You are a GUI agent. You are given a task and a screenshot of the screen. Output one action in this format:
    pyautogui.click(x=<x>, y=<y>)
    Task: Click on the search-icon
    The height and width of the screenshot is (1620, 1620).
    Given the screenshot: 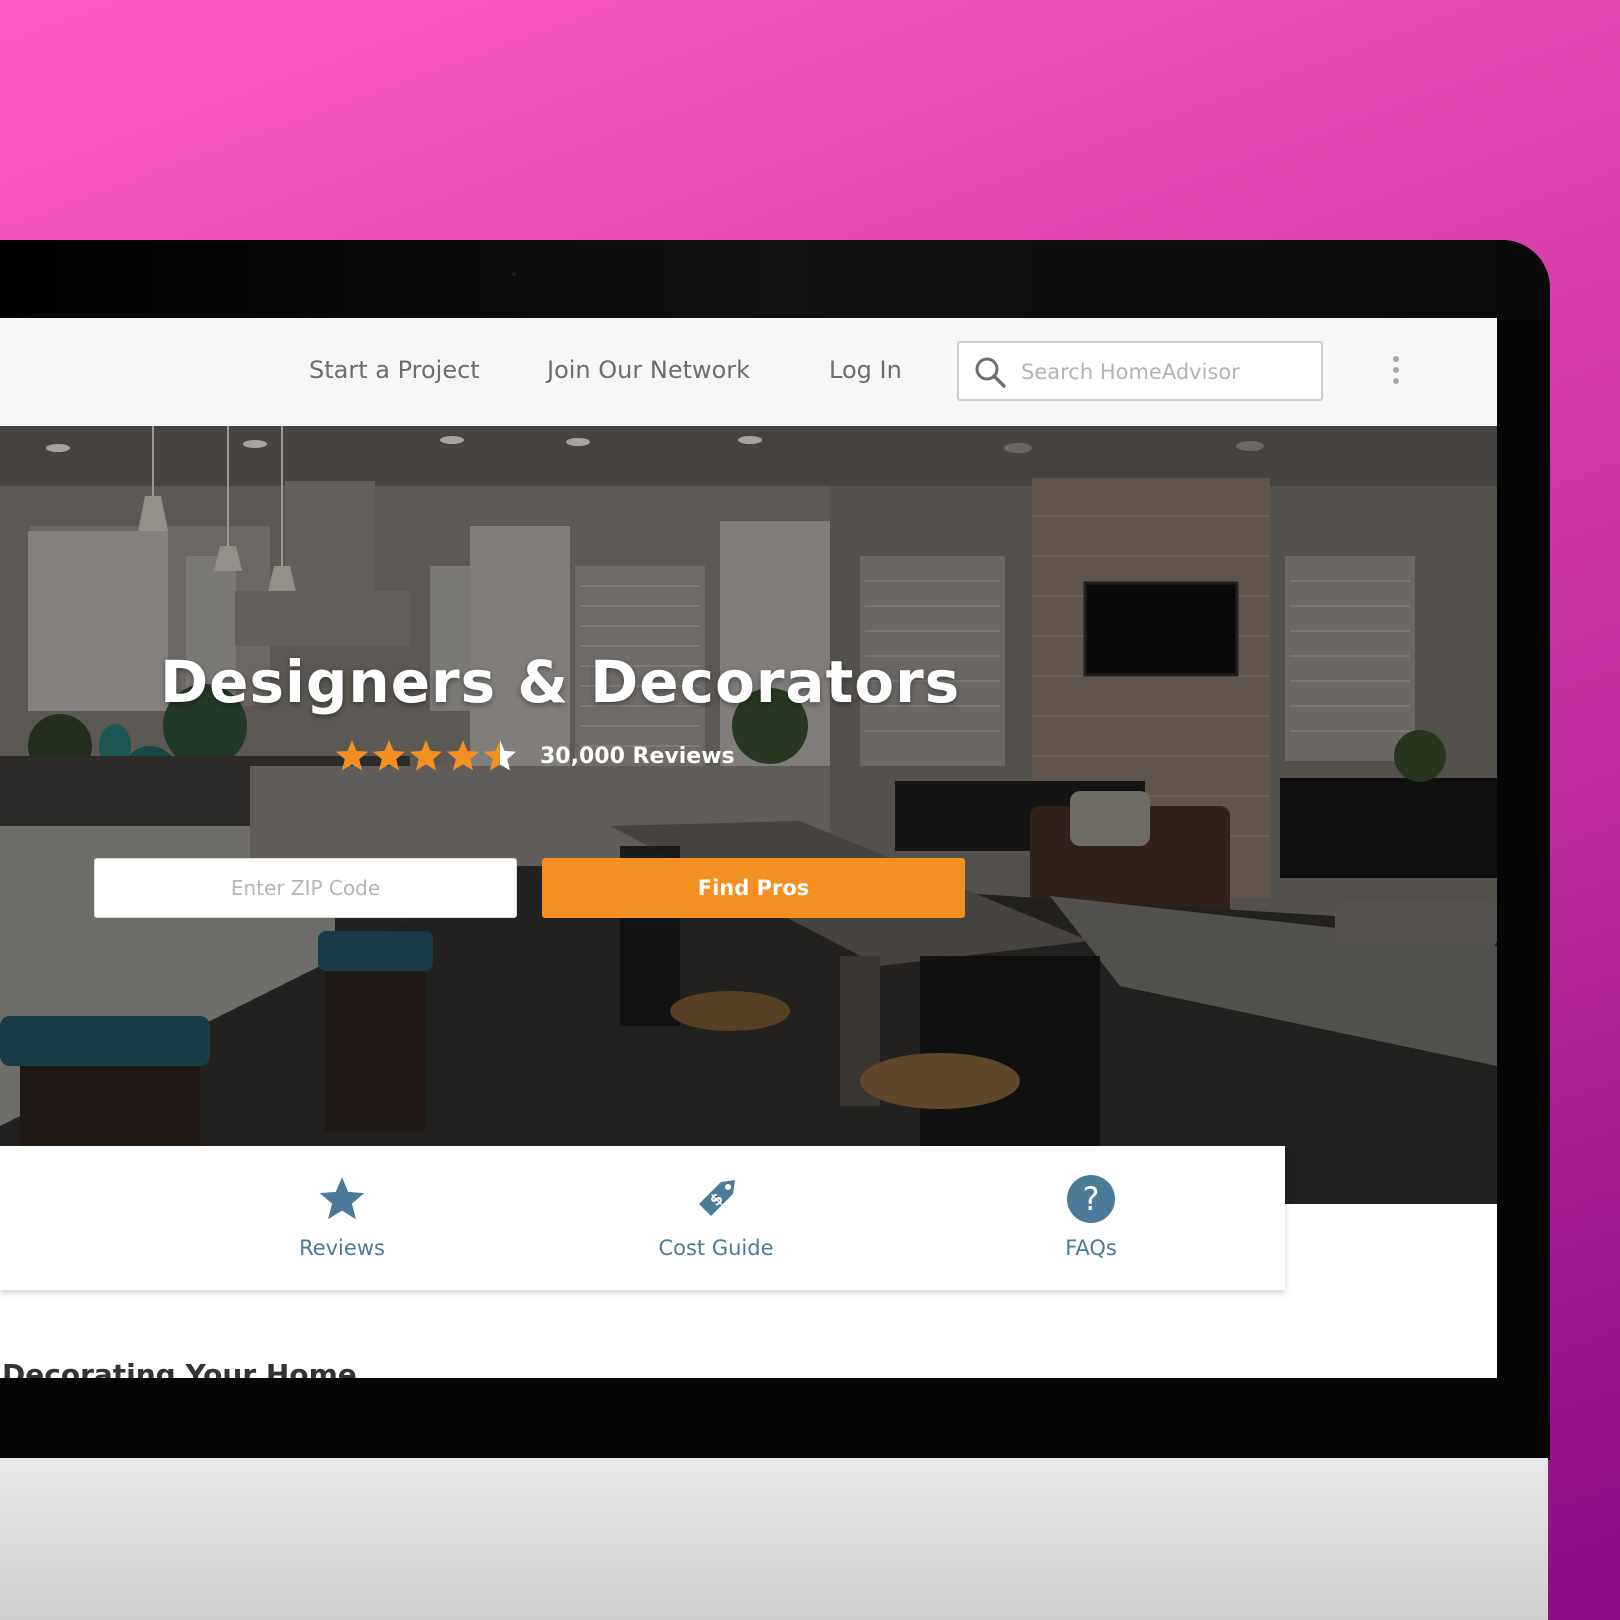 What is the action you would take?
    pyautogui.click(x=990, y=372)
    